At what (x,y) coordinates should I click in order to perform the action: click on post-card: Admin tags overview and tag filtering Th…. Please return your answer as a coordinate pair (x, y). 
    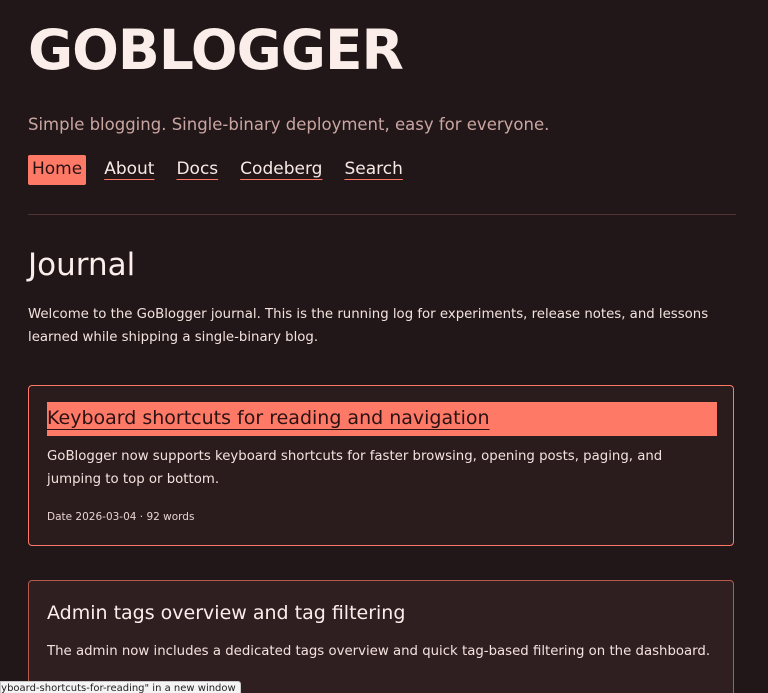
    Looking at the image, I should click on (381, 636).